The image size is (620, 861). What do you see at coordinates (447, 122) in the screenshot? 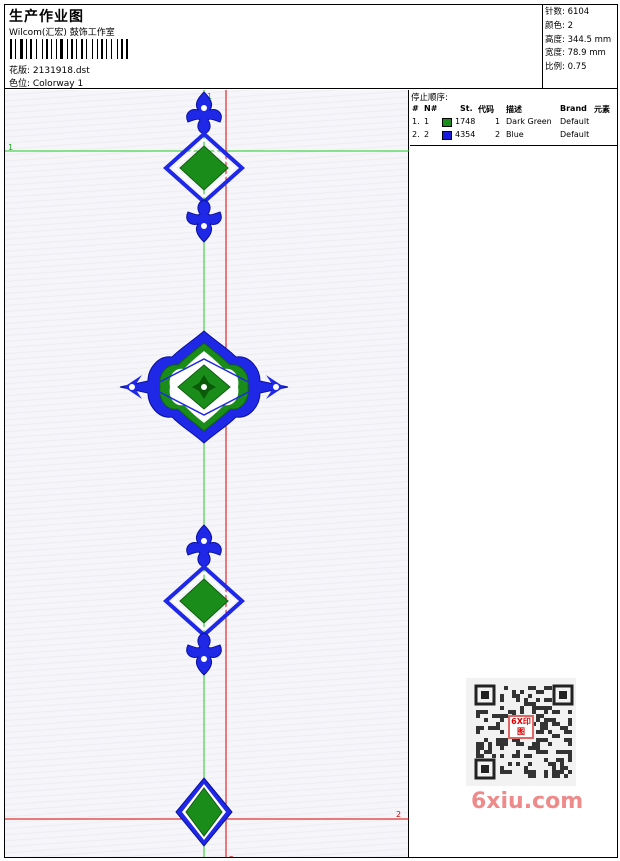
I see `color-swatch-green` at bounding box center [447, 122].